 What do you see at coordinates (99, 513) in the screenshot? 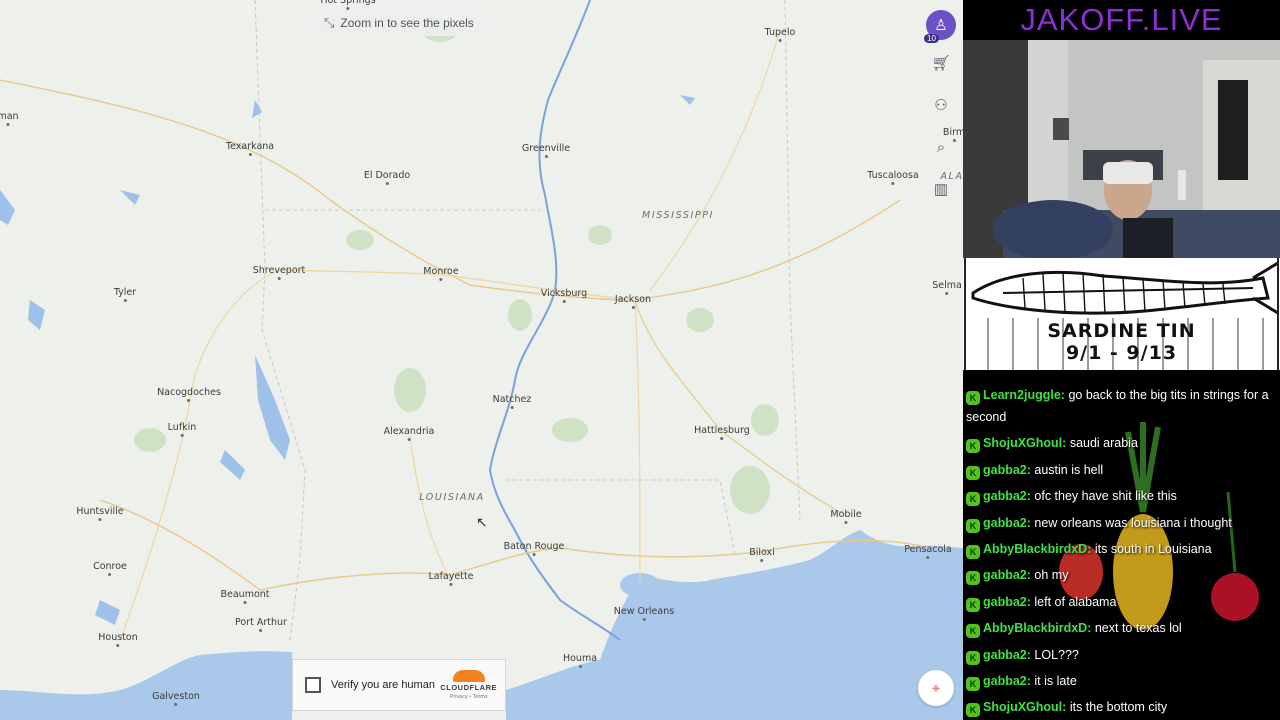
I see `city-label: Huntsville` at bounding box center [99, 513].